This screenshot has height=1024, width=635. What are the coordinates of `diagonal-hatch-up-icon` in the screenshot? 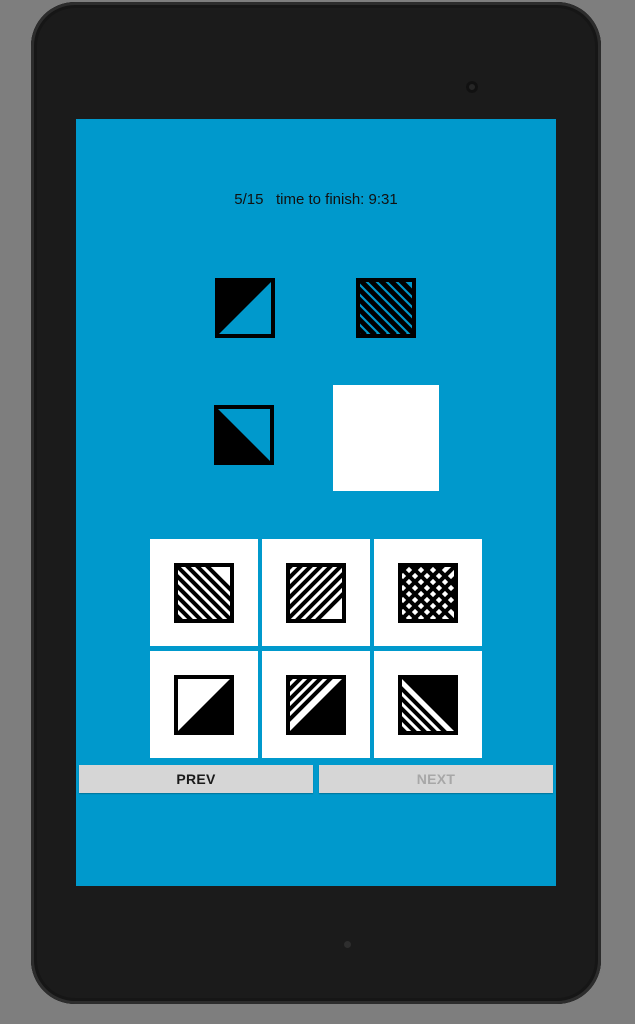 It's located at (316, 592).